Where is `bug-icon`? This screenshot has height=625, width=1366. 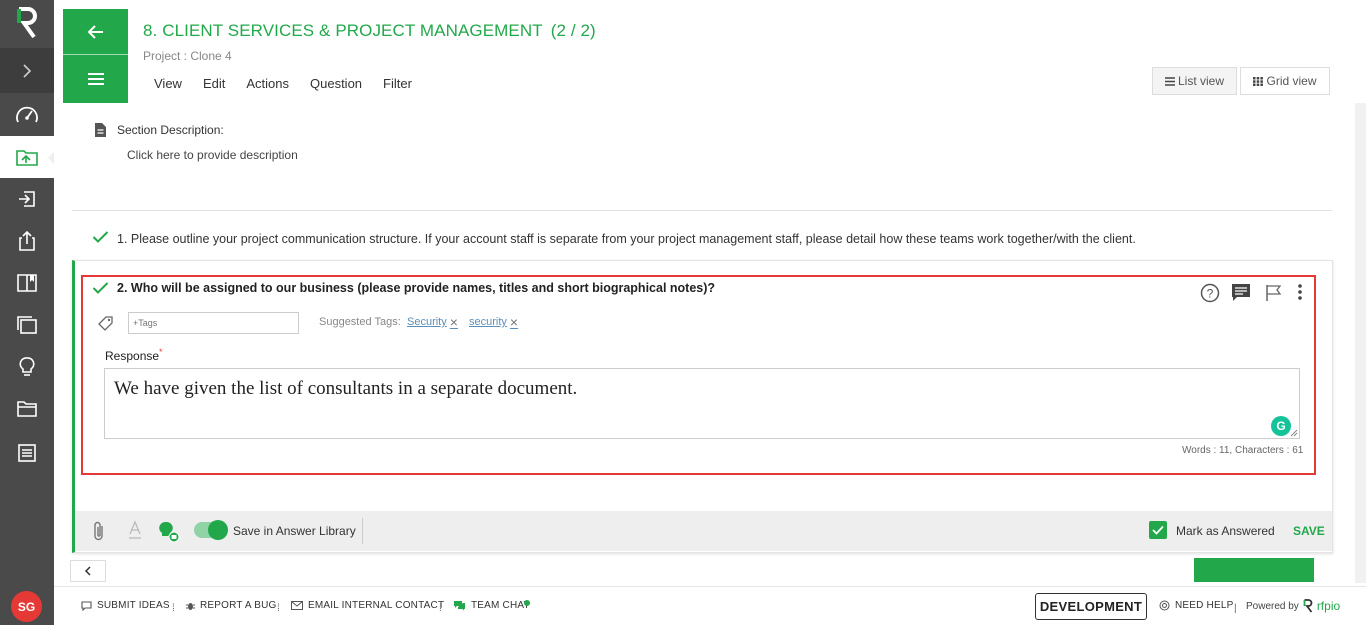 bug-icon is located at coordinates (190, 606).